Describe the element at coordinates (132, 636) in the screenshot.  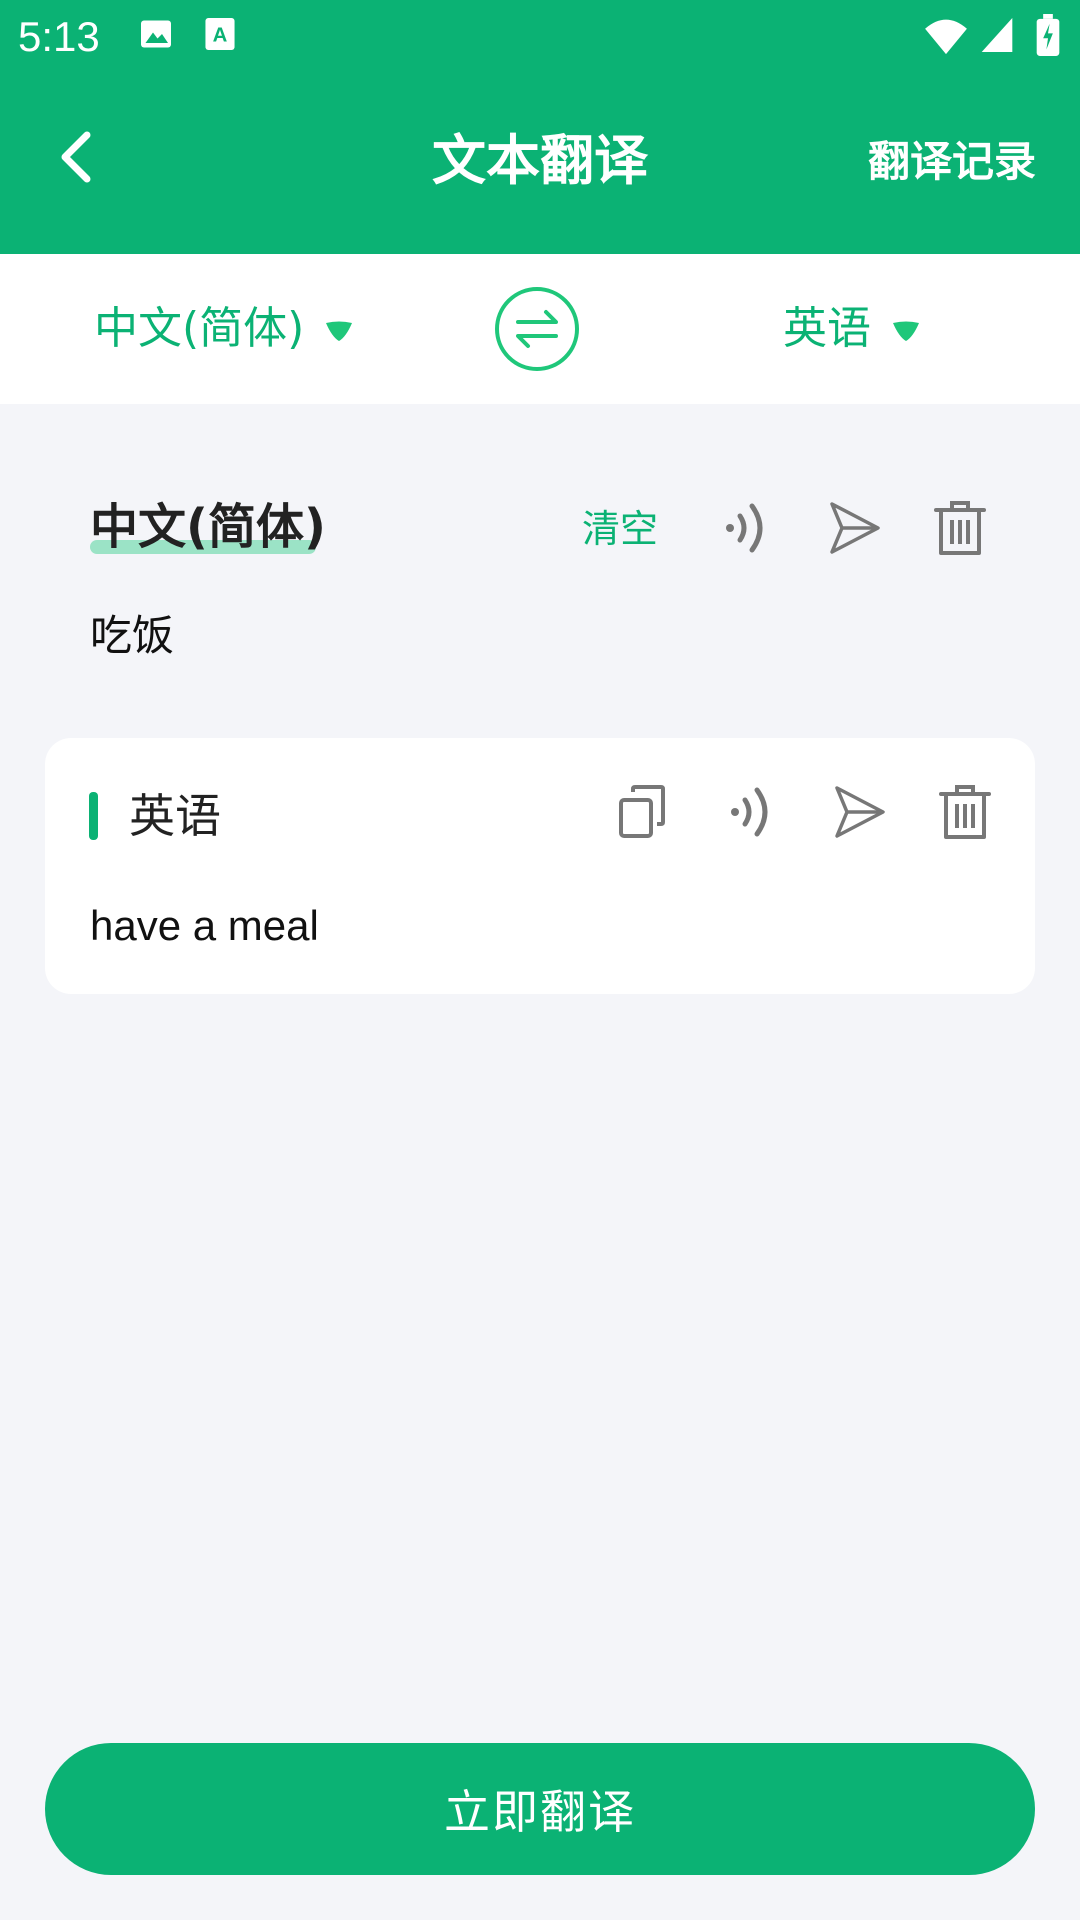
I see `source-text-input: 吃饭` at that location.